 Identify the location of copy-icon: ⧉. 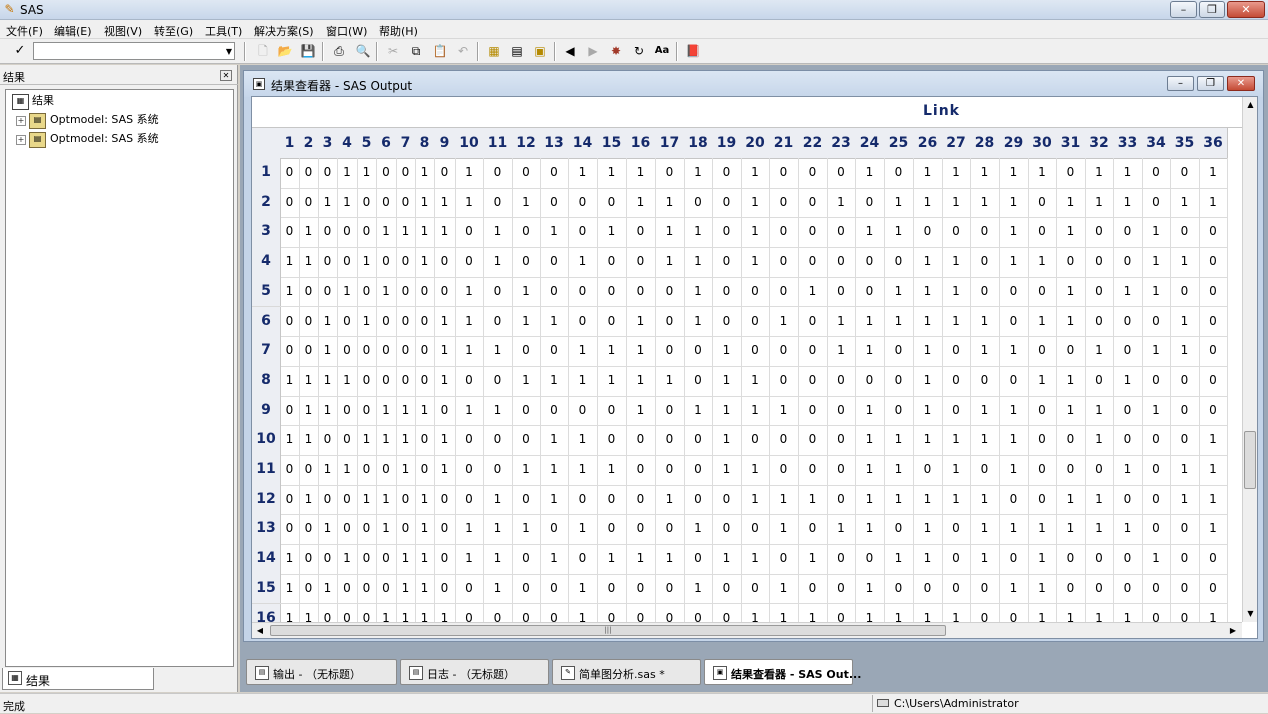
(416, 51).